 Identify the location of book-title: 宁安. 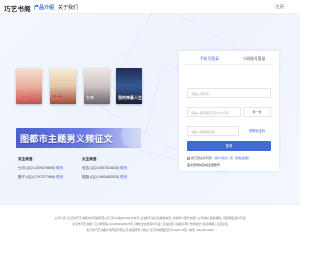
(22, 97).